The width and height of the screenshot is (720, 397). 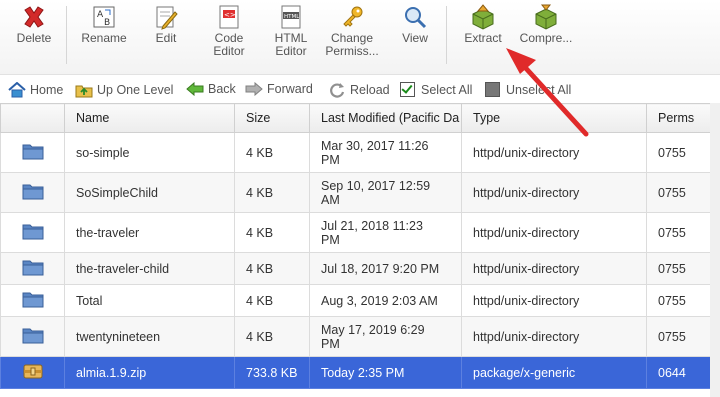 I want to click on modified-line1: Aug 3, 2019 2:03 AM, so click(x=379, y=300).